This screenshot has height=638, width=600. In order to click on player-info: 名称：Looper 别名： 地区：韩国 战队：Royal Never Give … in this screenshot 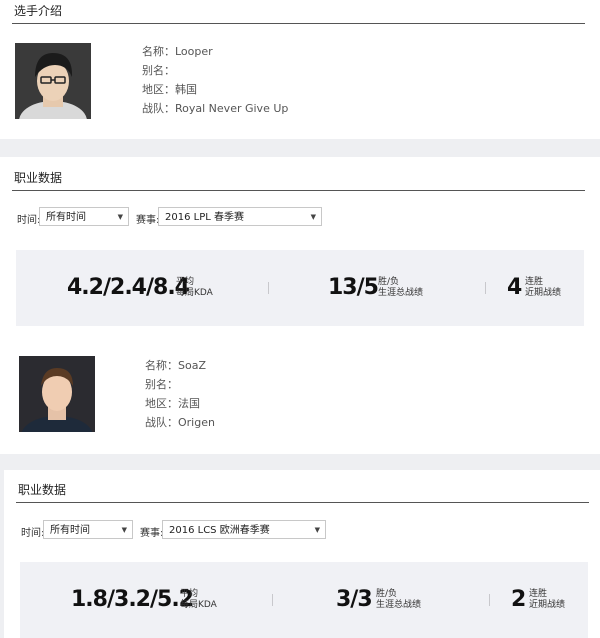, I will do `click(215, 80)`.